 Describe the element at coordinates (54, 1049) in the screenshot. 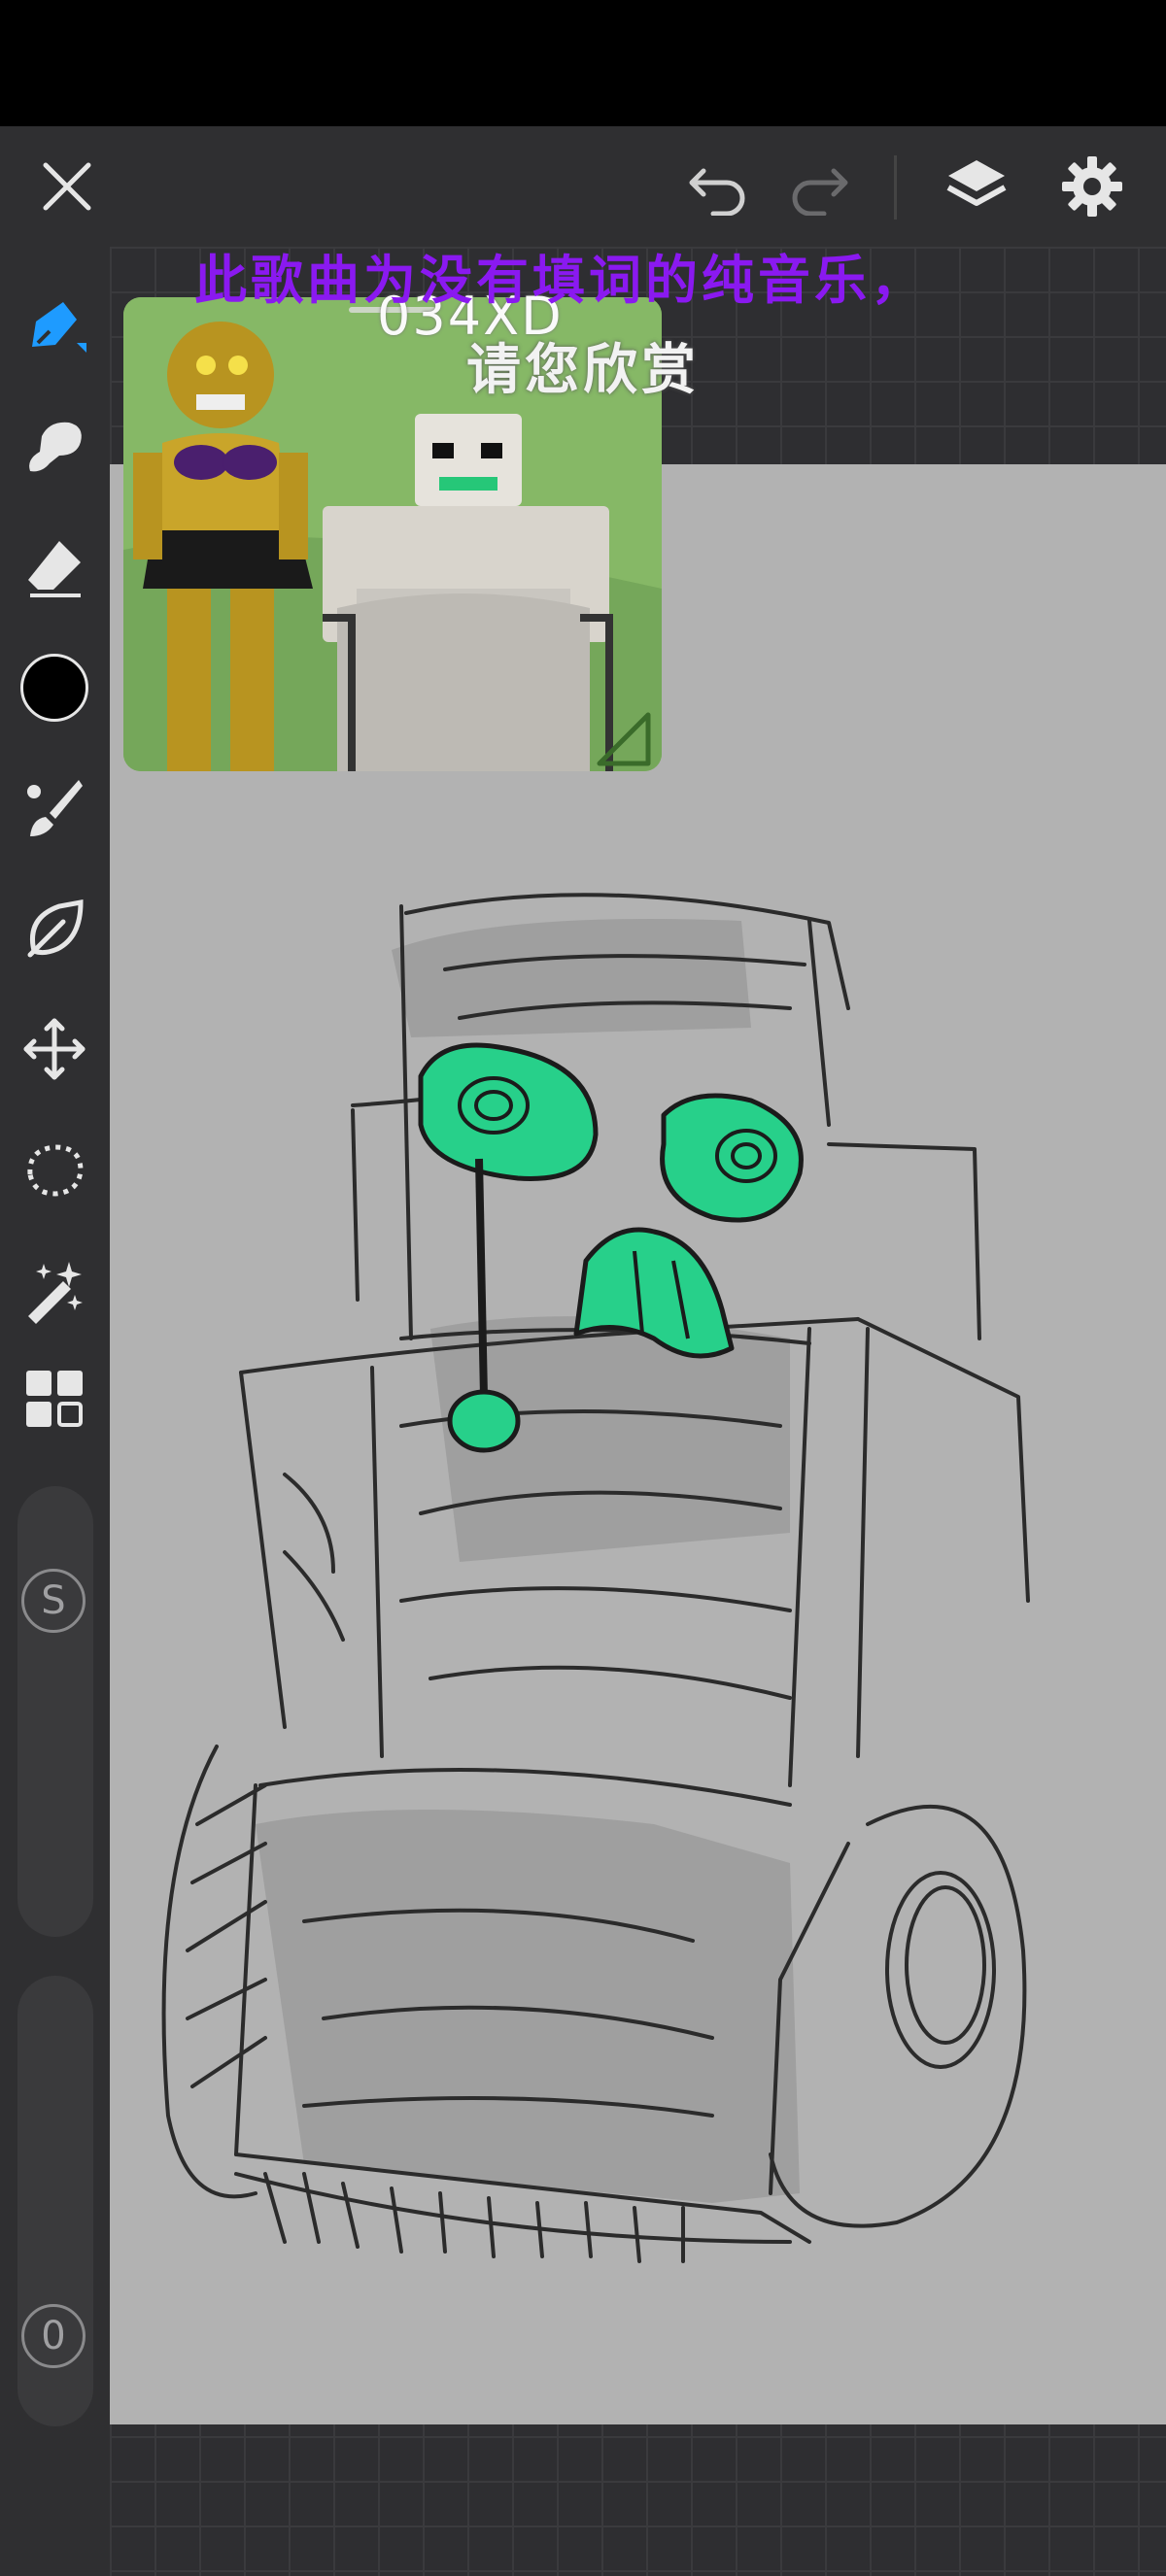

I see `move-icon` at that location.